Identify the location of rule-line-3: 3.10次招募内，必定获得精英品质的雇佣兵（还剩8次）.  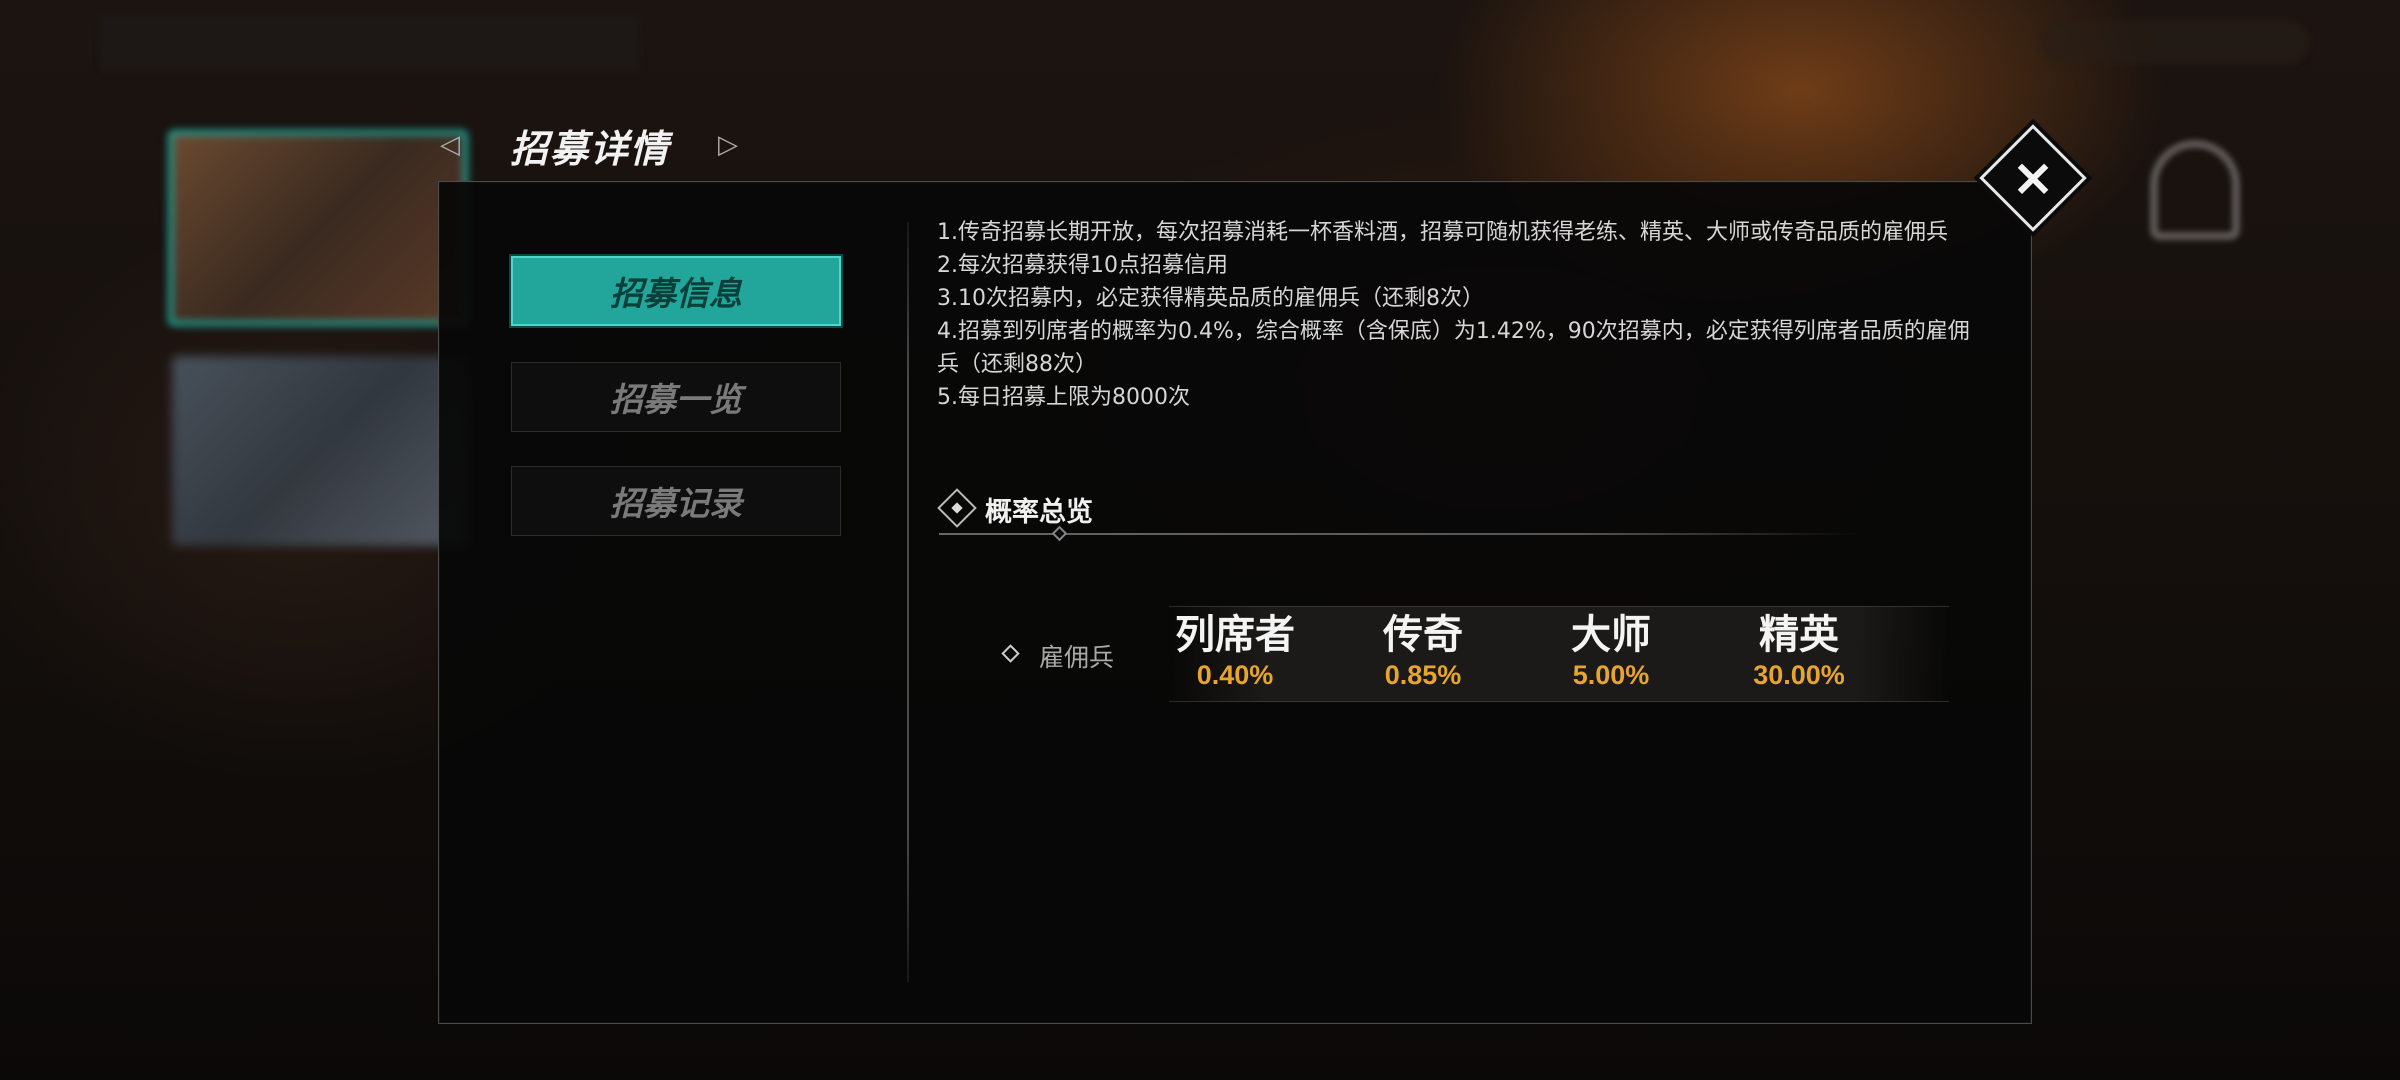
(1210, 298).